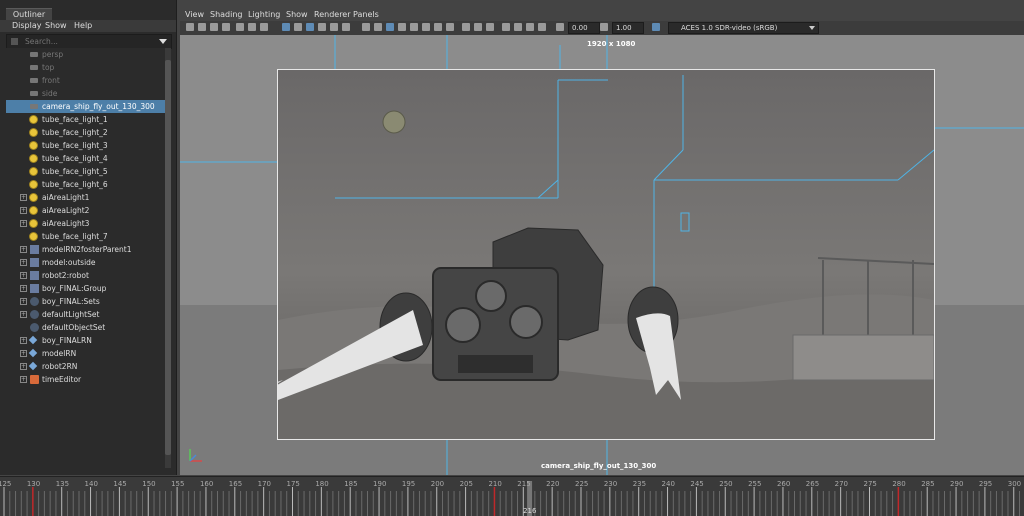  Describe the element at coordinates (34, 301) in the screenshot. I see `set-icon` at that location.